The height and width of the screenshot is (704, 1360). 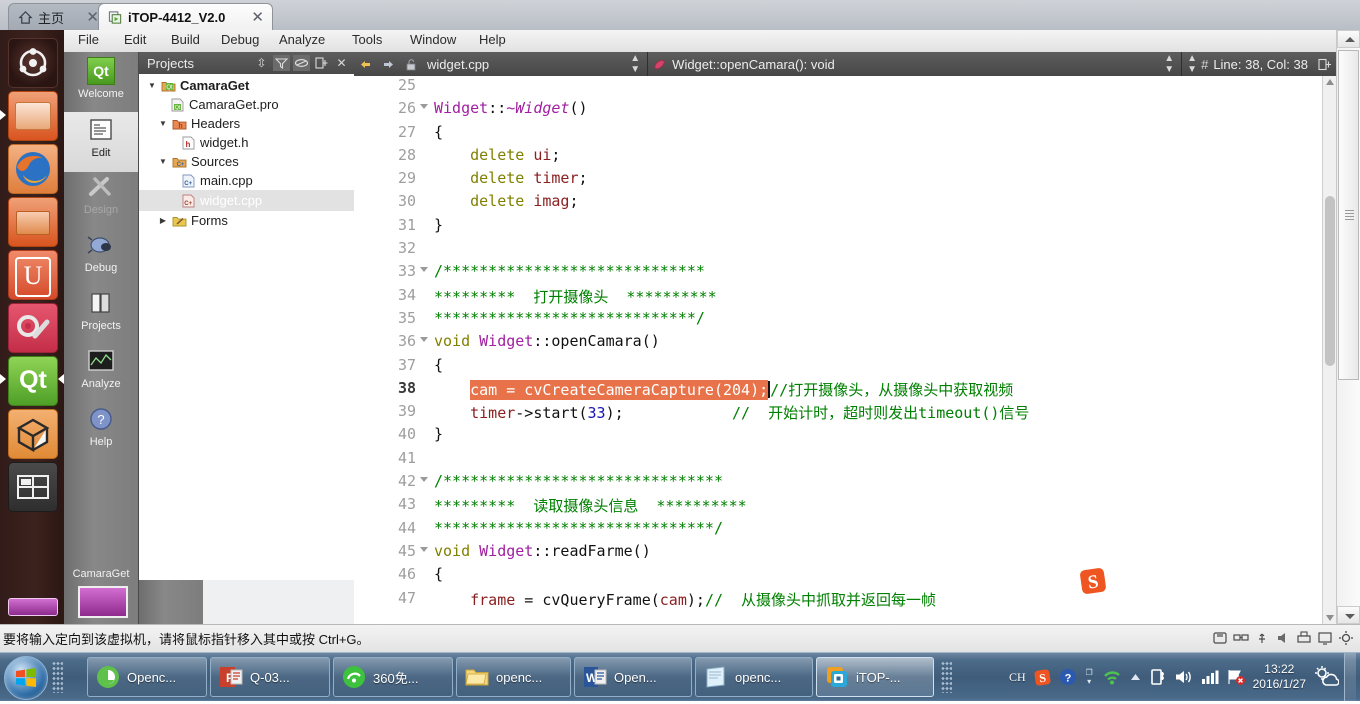 I want to click on sort-icon: ⇳, so click(x=261, y=63).